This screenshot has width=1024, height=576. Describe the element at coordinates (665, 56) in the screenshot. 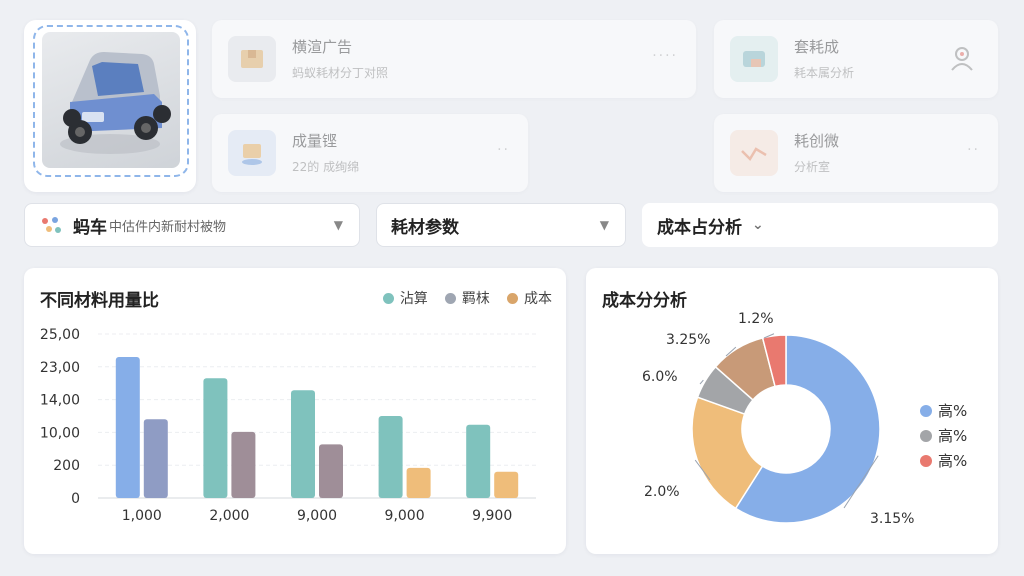

I see `more-icon: ····` at that location.